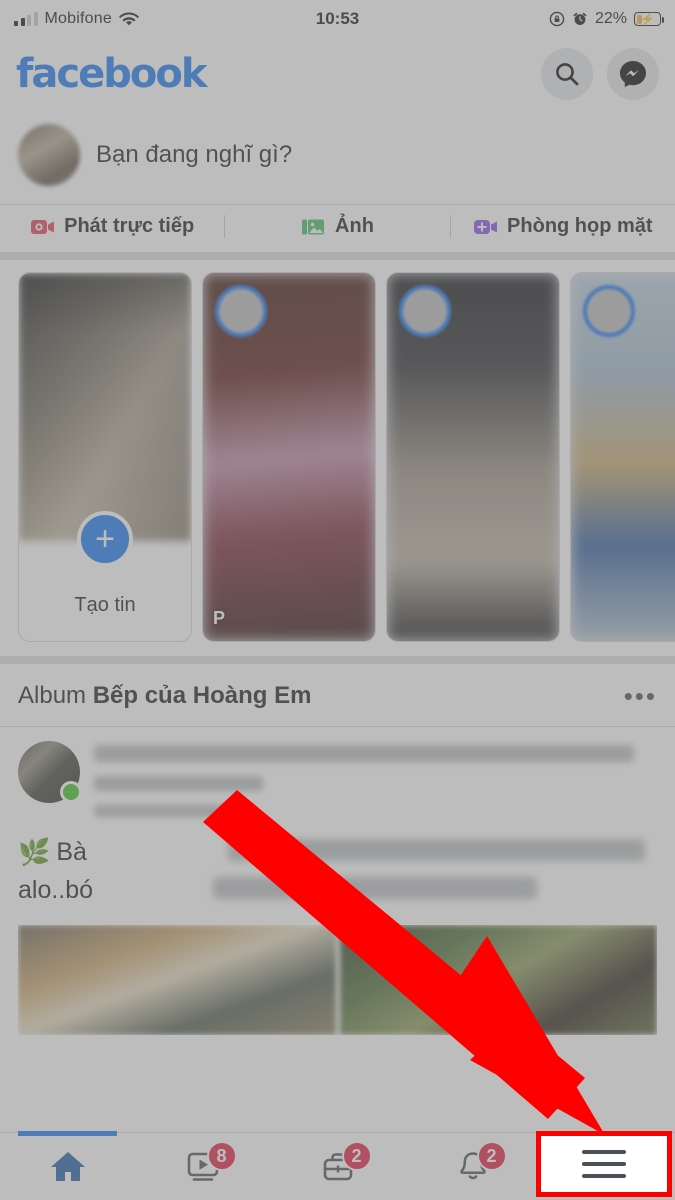  I want to click on post-meta, so click(375, 779).